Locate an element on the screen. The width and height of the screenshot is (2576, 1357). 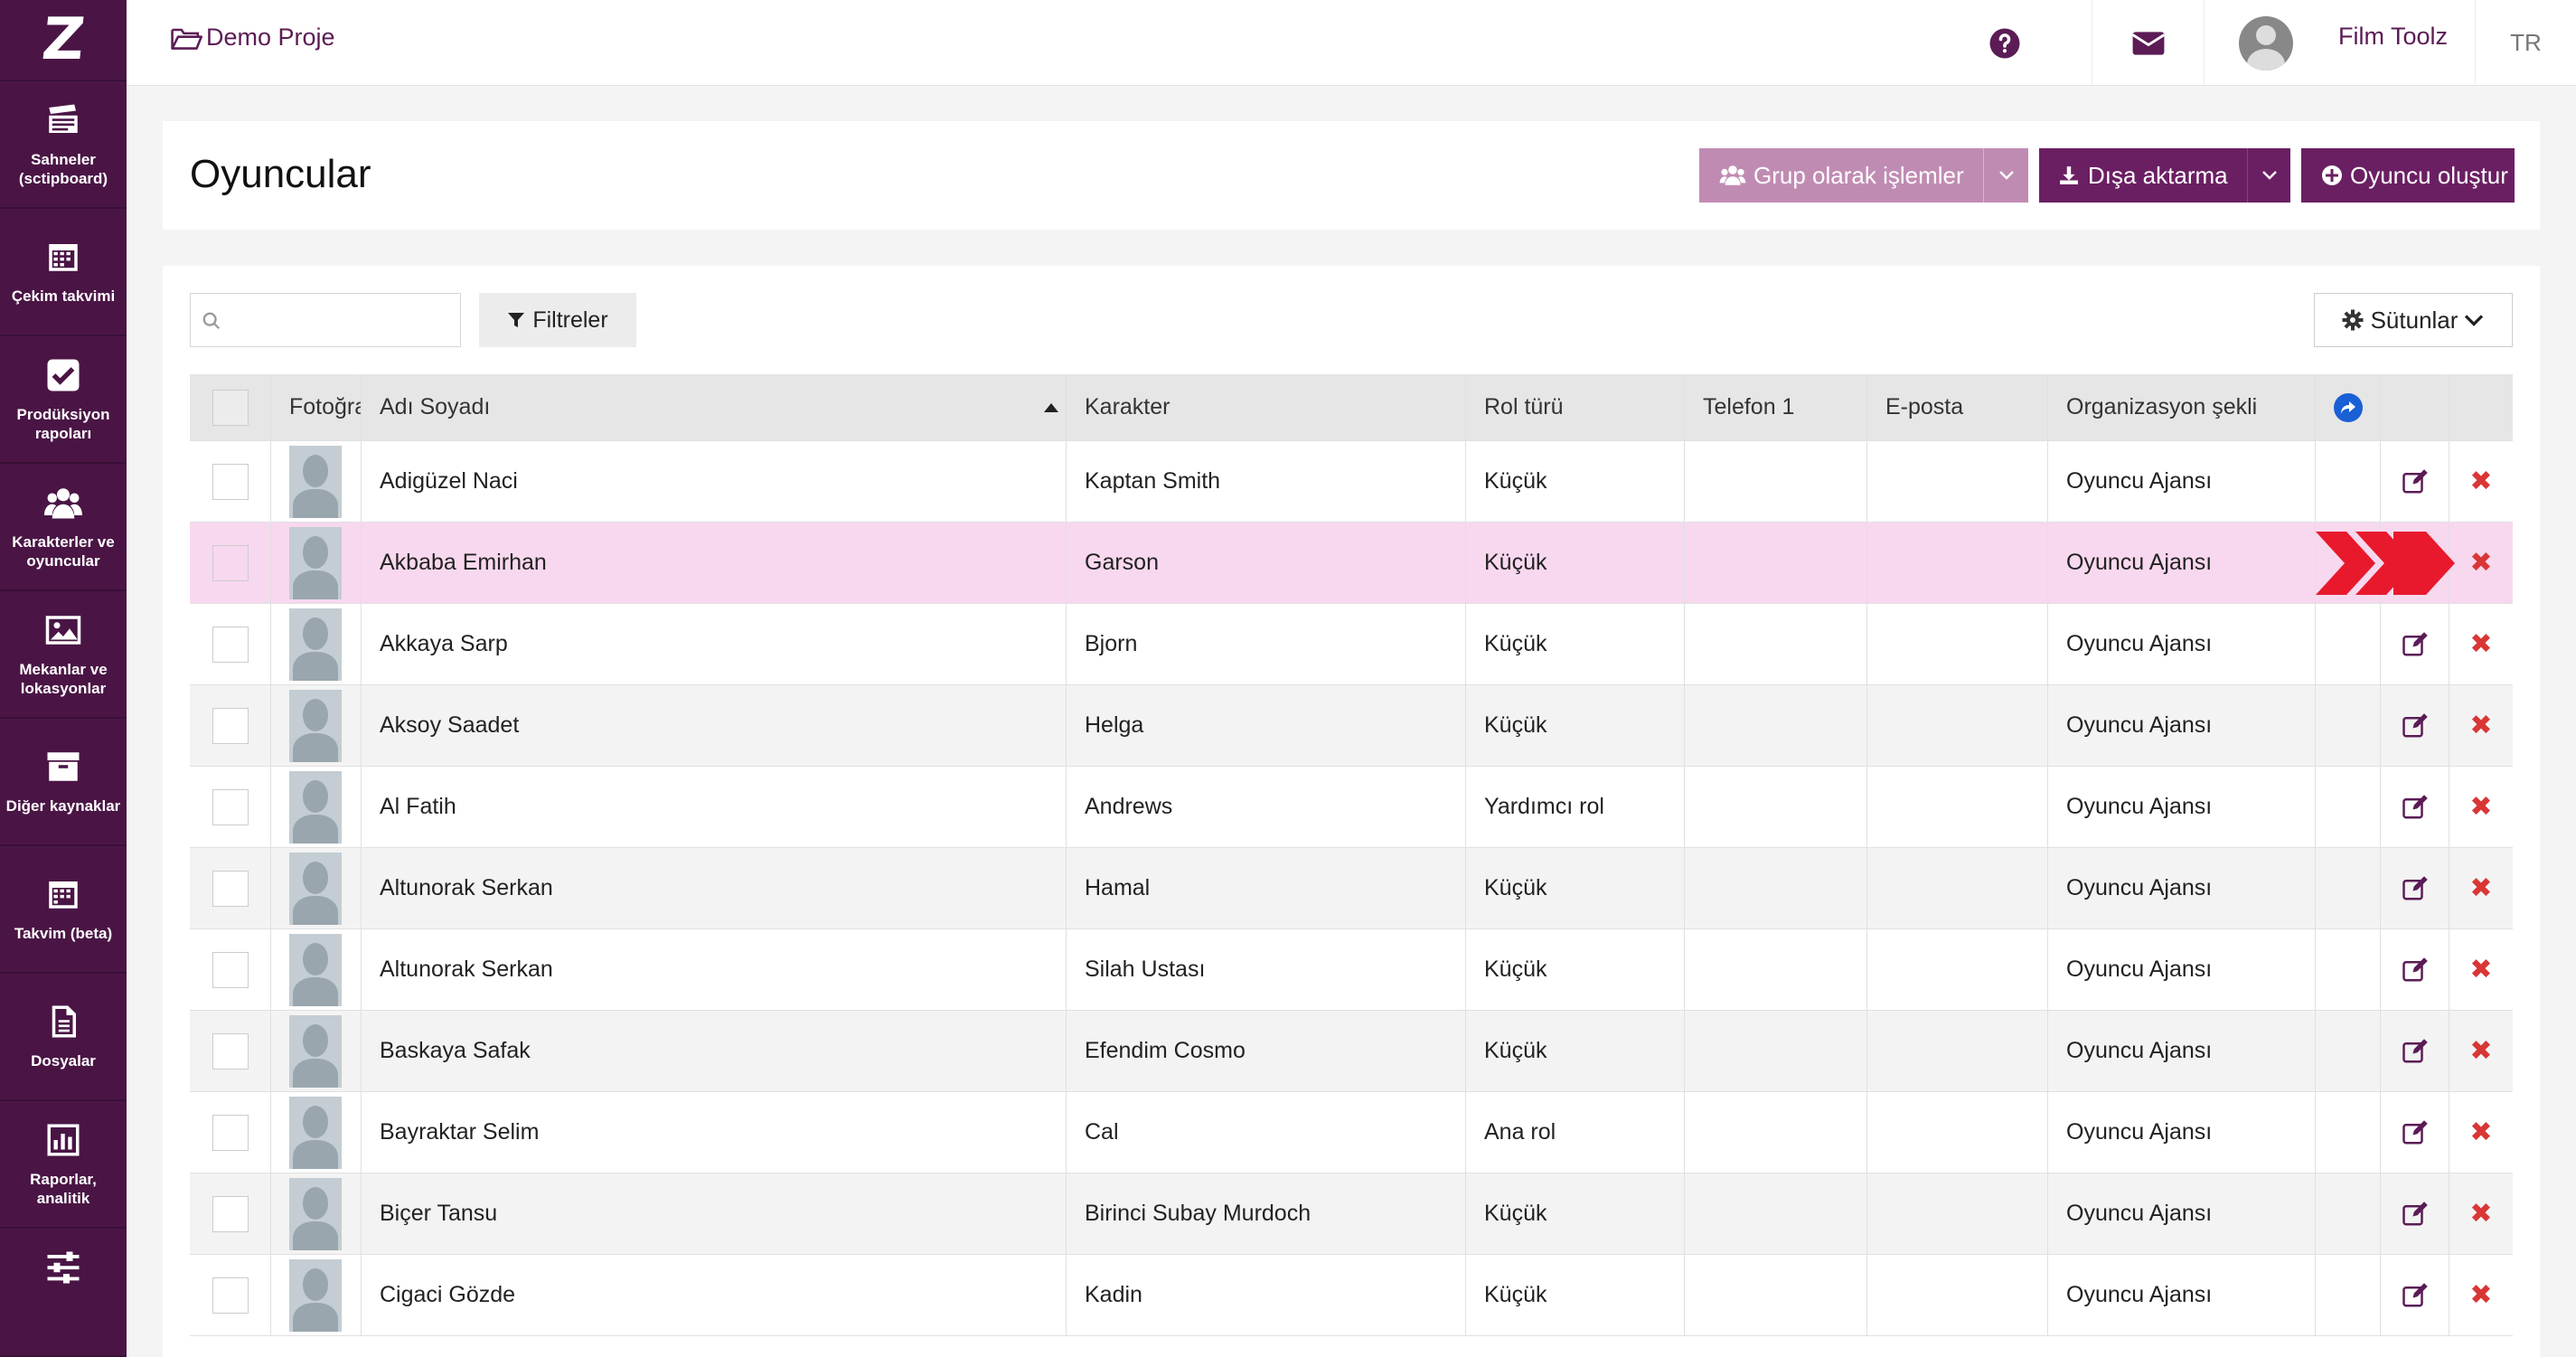
create-actor-button: Oyuncu oluştur is located at coordinates (2408, 176).